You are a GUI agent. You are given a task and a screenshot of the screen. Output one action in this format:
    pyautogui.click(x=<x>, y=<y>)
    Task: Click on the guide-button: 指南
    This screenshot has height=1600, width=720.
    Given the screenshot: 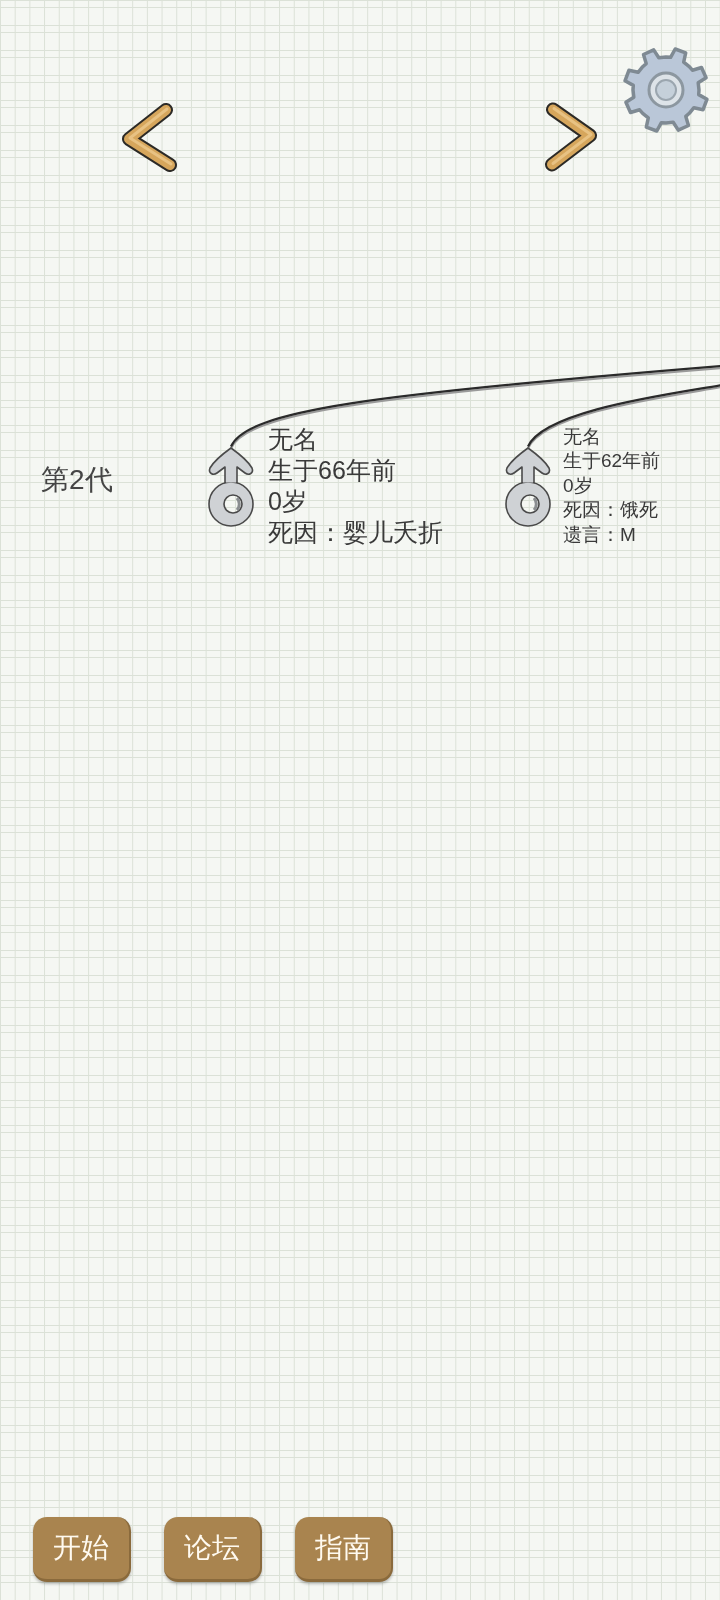 What is the action you would take?
    pyautogui.click(x=344, y=1549)
    